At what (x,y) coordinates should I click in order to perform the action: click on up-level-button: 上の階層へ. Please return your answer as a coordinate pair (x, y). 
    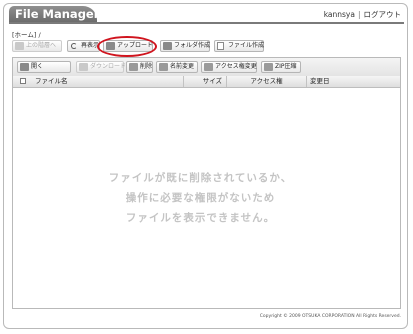
    Looking at the image, I should click on (37, 46).